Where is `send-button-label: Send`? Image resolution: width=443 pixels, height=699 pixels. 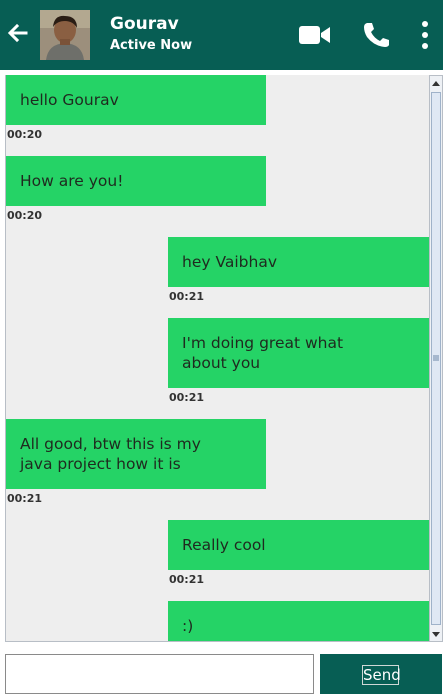 send-button-label: Send is located at coordinates (381, 675).